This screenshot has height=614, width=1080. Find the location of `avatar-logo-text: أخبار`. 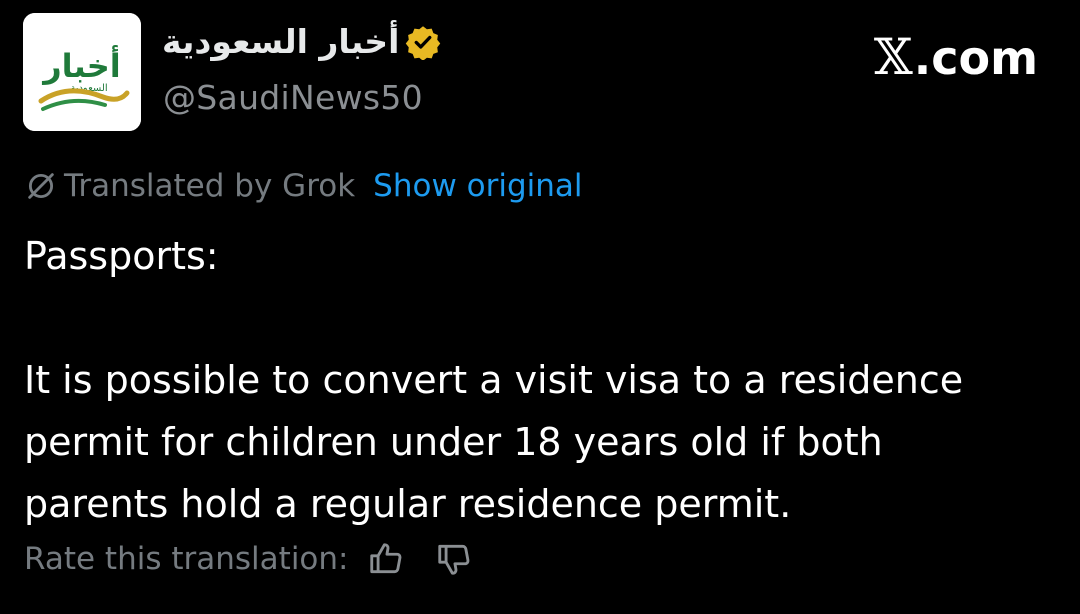

avatar-logo-text: أخبار is located at coordinates (81, 65).